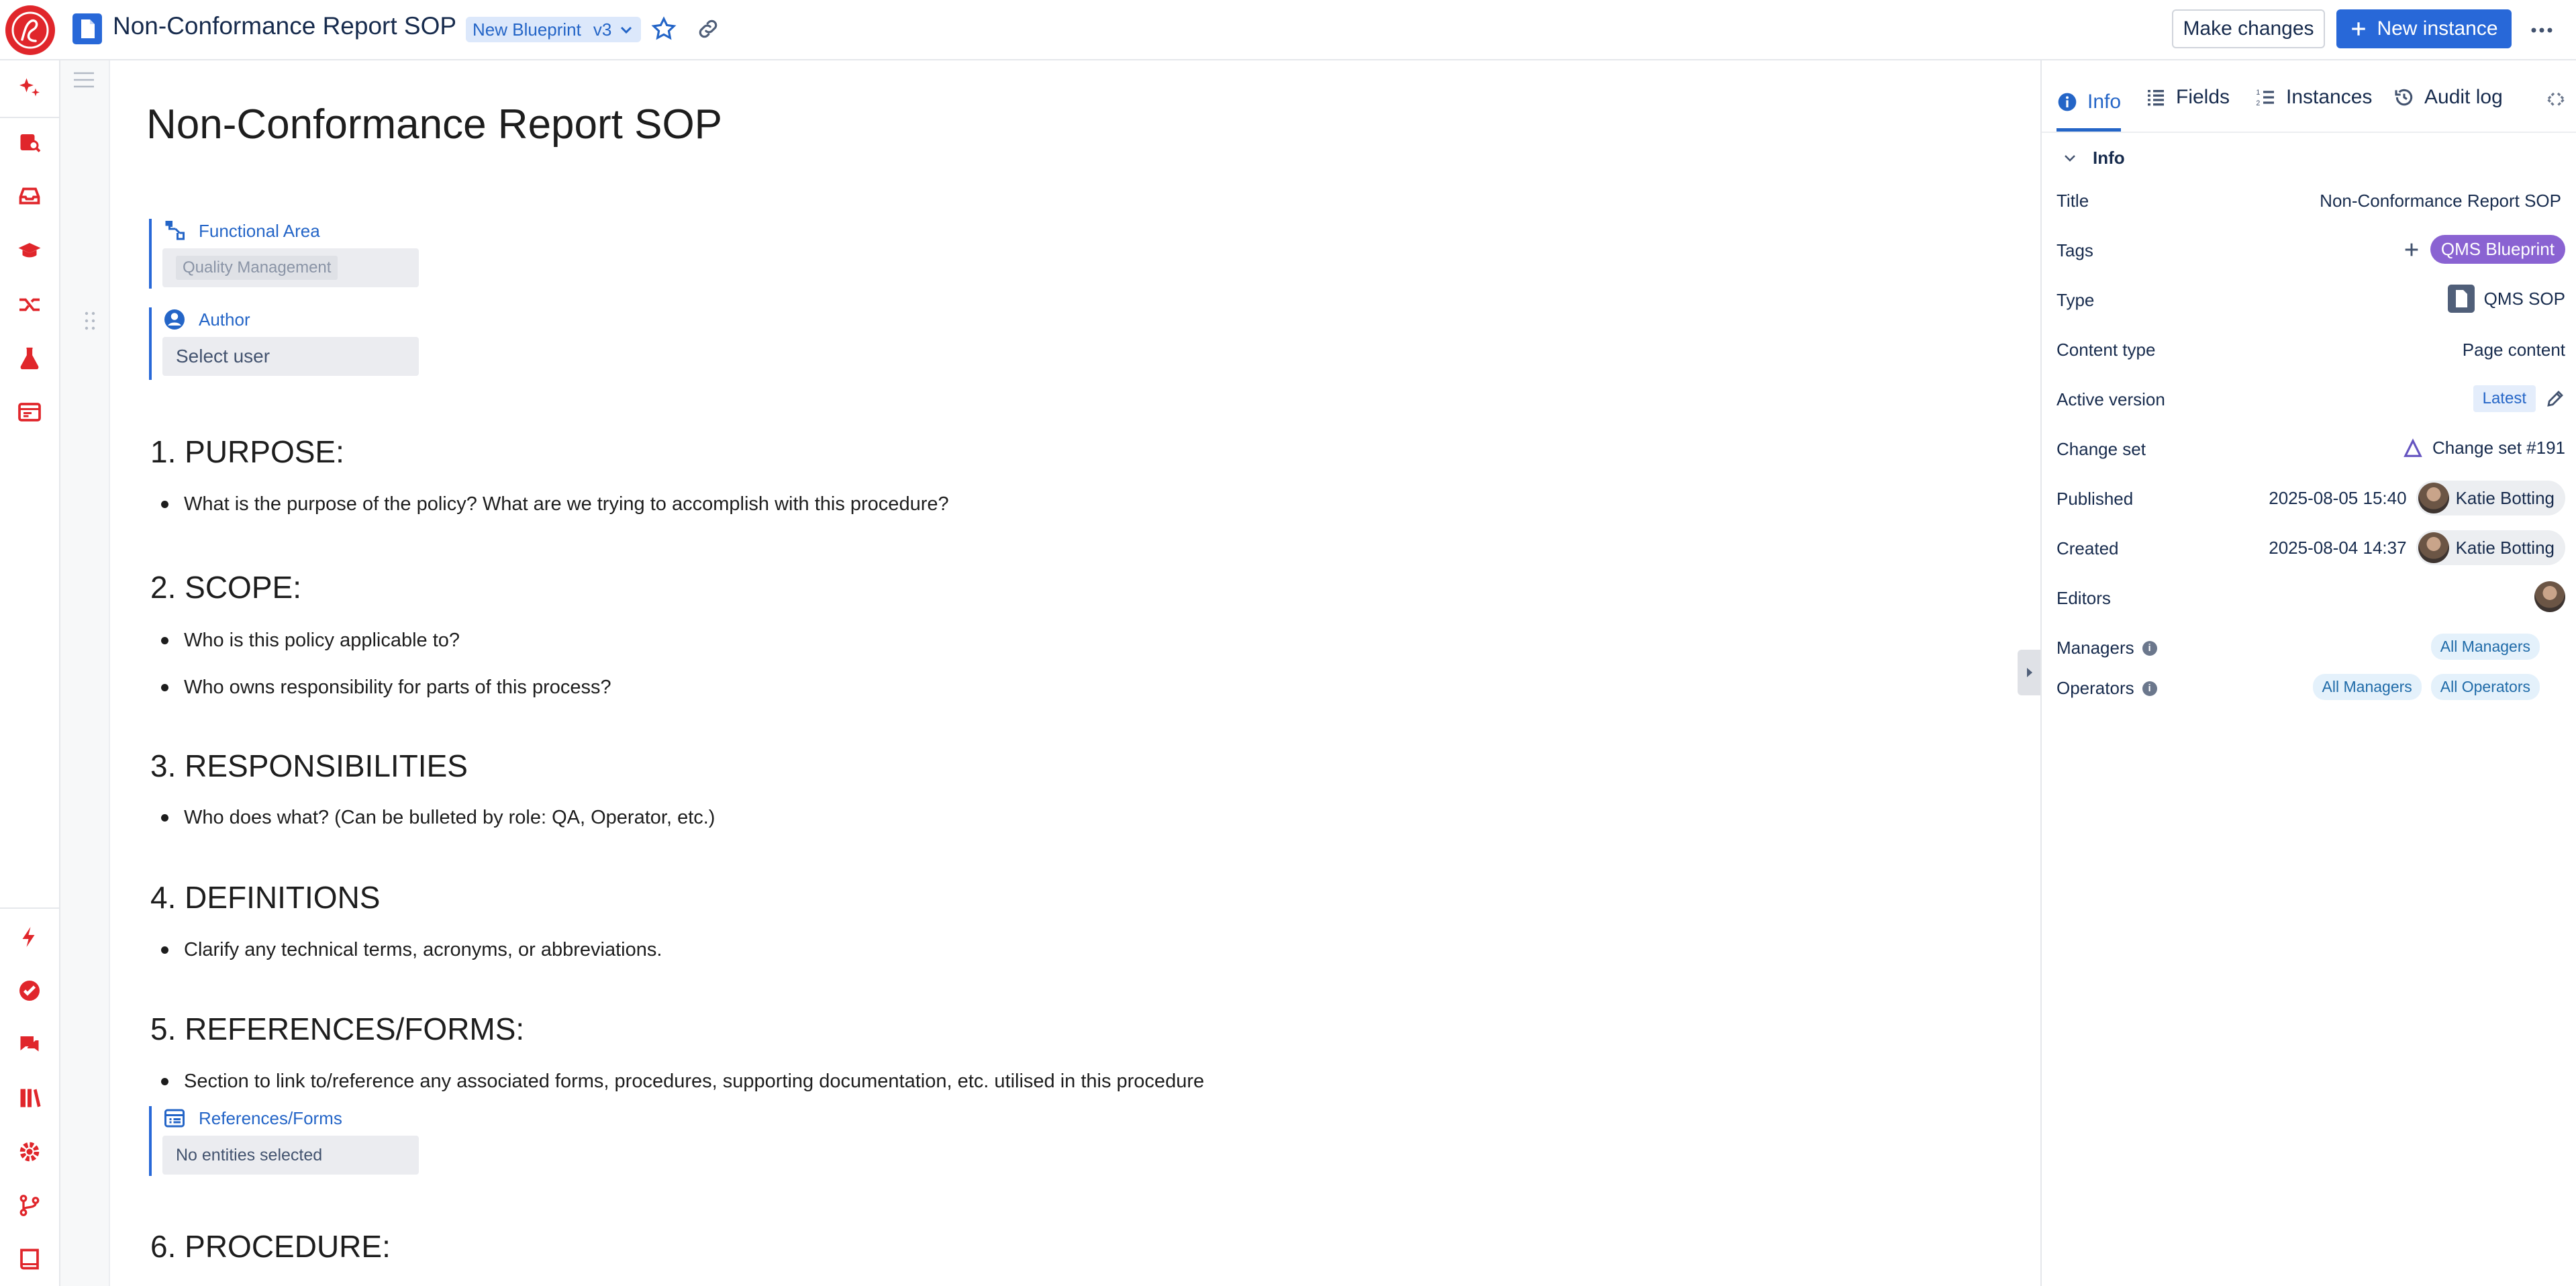 This screenshot has width=2576, height=1286. Describe the element at coordinates (309, 765) in the screenshot. I see `section-heading-responsibilities: 3. RESPONSIBILITIES` at that location.